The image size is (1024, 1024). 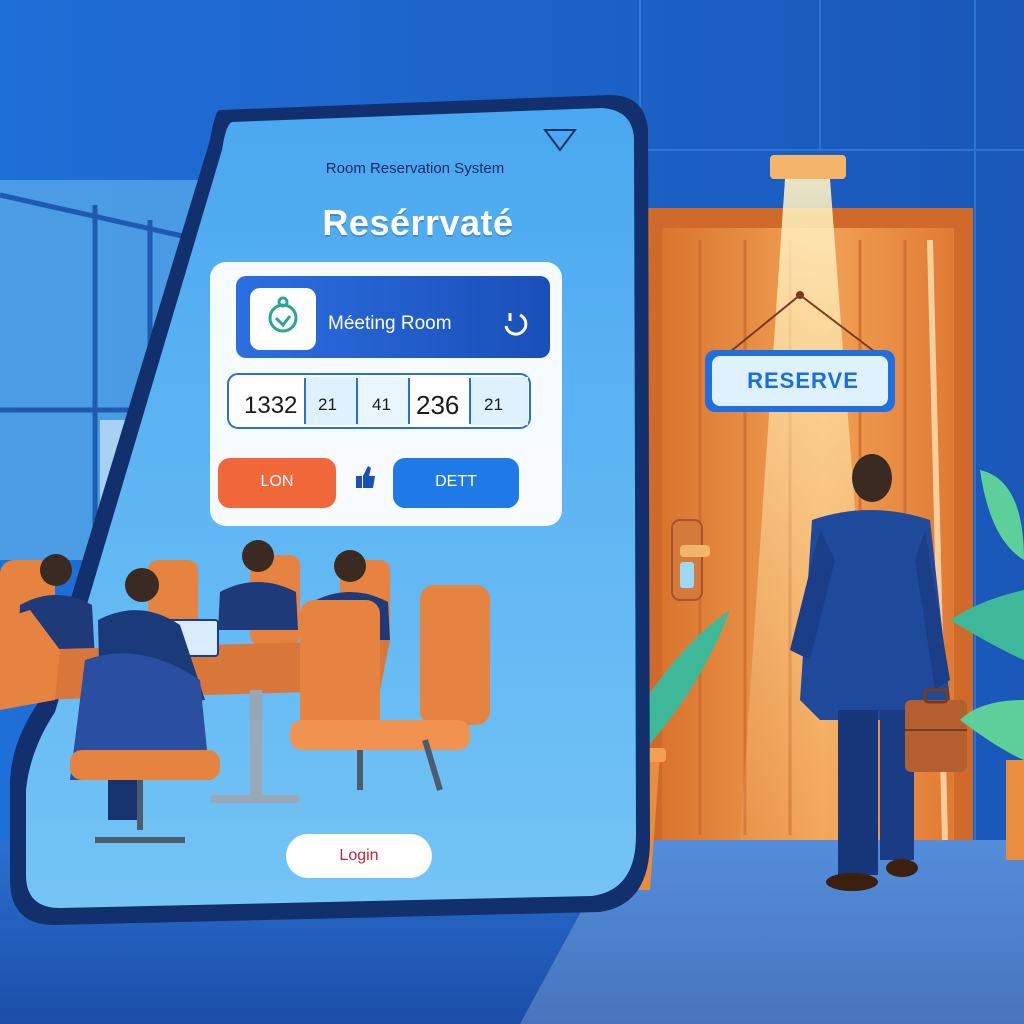 What do you see at coordinates (456, 482) in the screenshot?
I see `dett-button: DETT` at bounding box center [456, 482].